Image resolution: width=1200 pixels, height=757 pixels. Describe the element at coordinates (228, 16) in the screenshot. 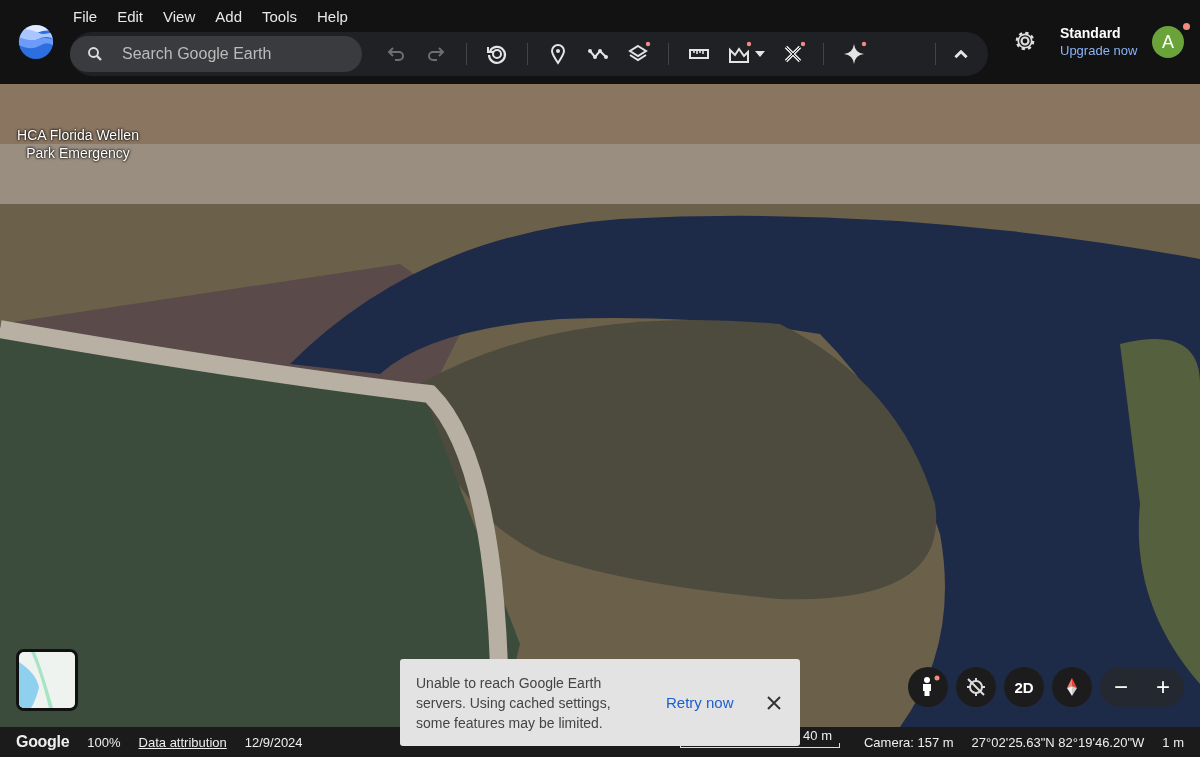

I see `menu-item: Add` at that location.